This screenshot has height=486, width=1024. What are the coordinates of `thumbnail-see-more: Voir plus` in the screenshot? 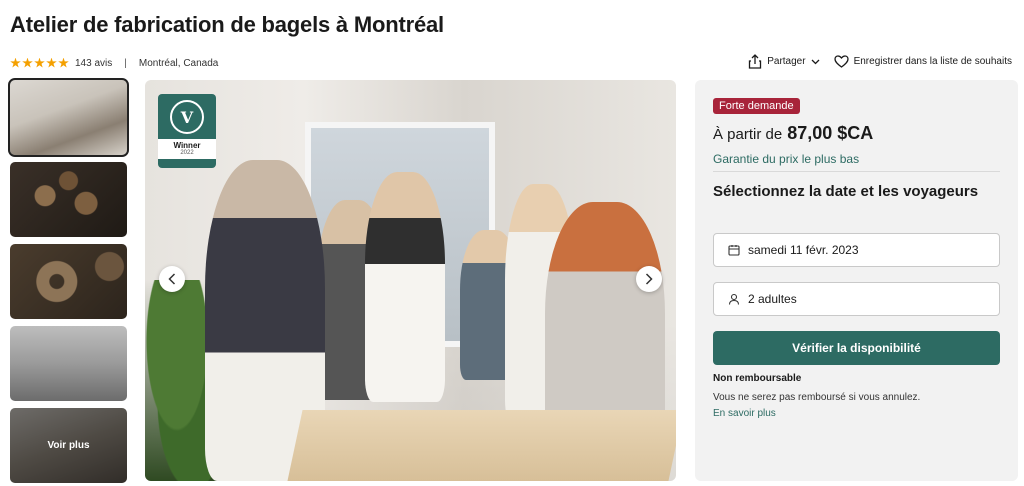 It's located at (68, 445).